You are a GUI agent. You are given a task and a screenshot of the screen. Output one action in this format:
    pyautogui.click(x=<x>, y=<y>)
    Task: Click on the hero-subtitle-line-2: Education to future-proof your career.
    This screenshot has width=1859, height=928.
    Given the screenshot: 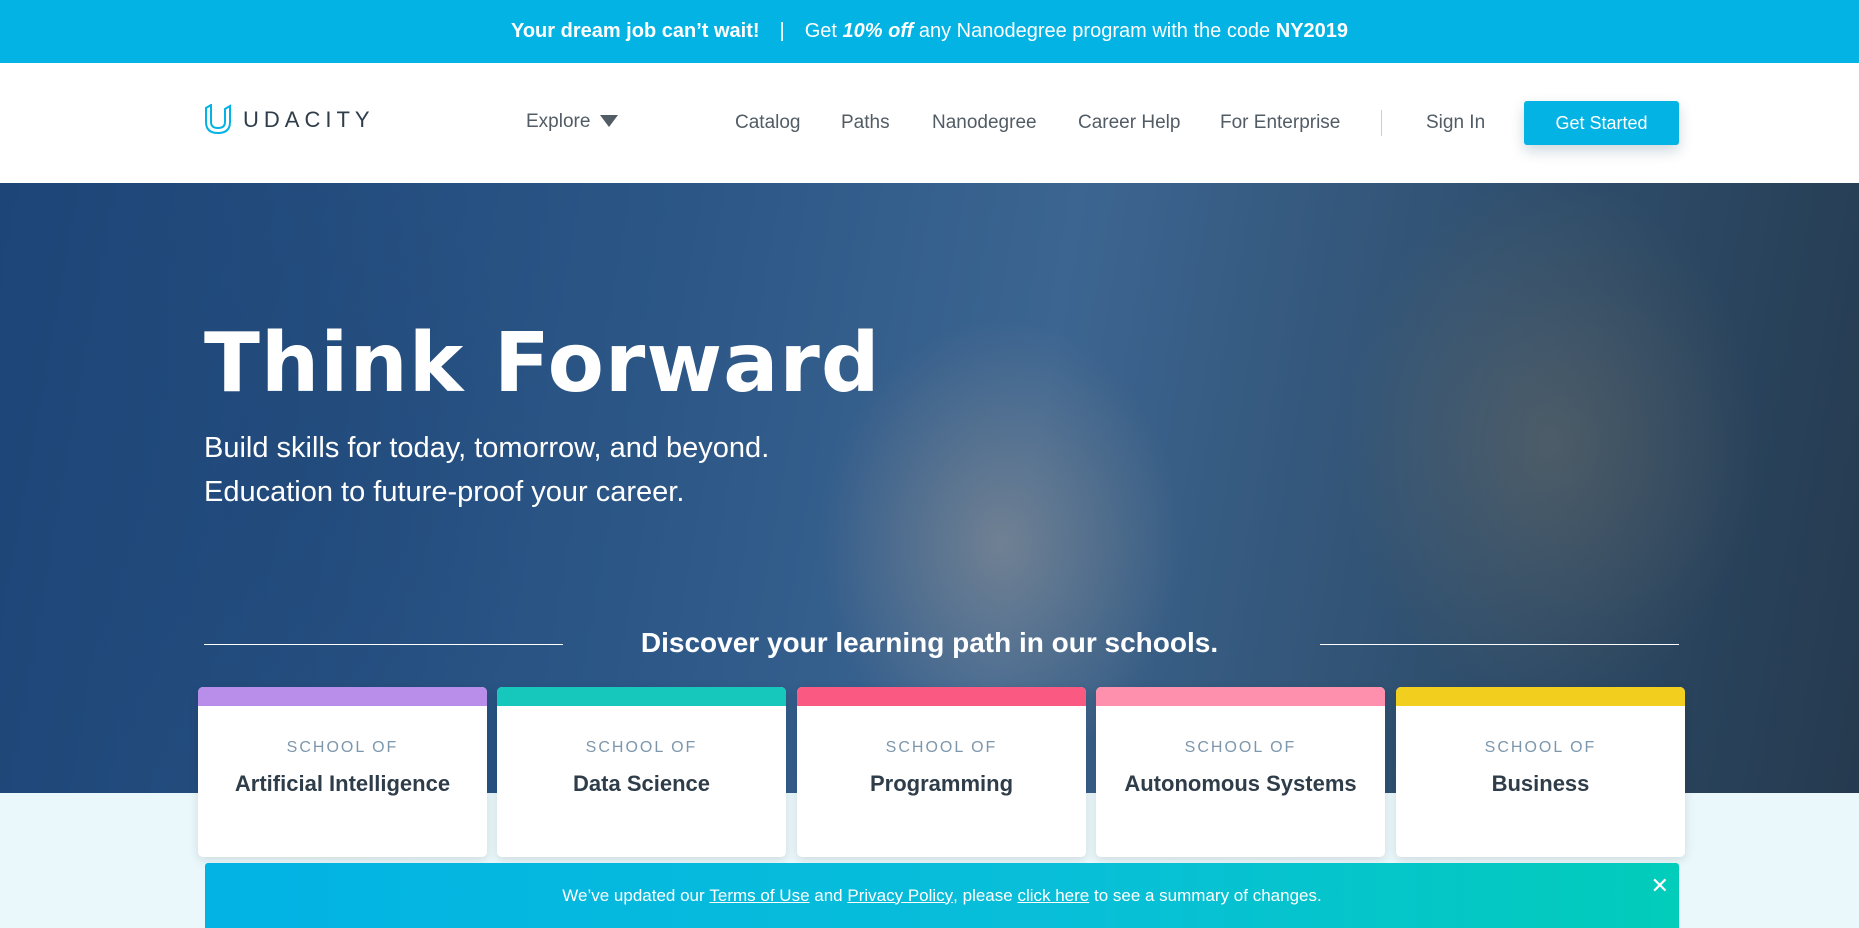 What is the action you would take?
    pyautogui.click(x=444, y=492)
    